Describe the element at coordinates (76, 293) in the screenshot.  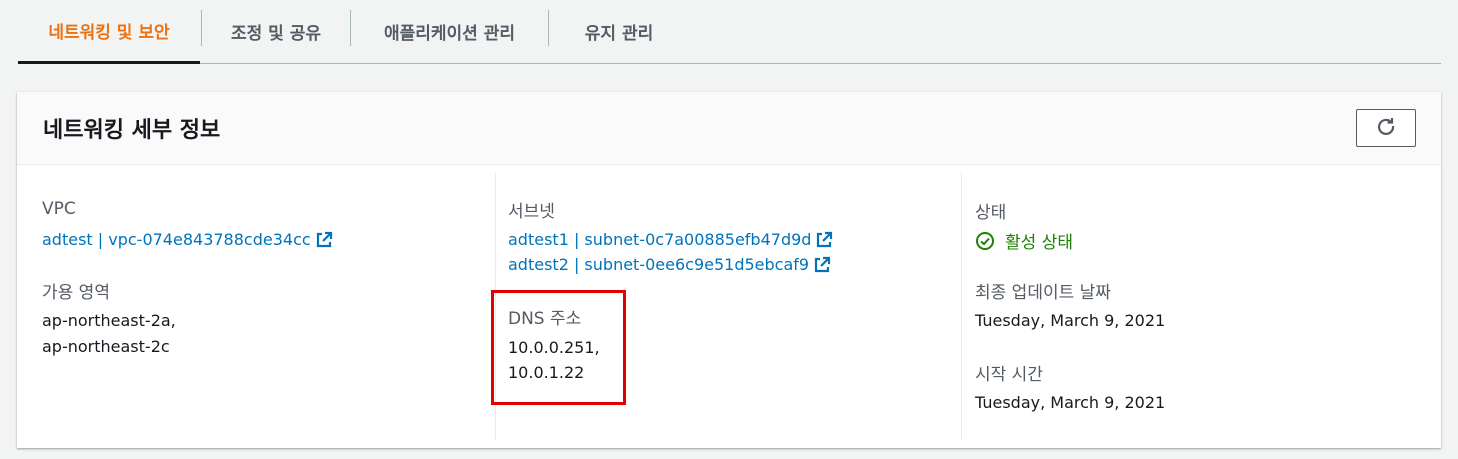
I see `availability-zone-label: 가용 영역` at that location.